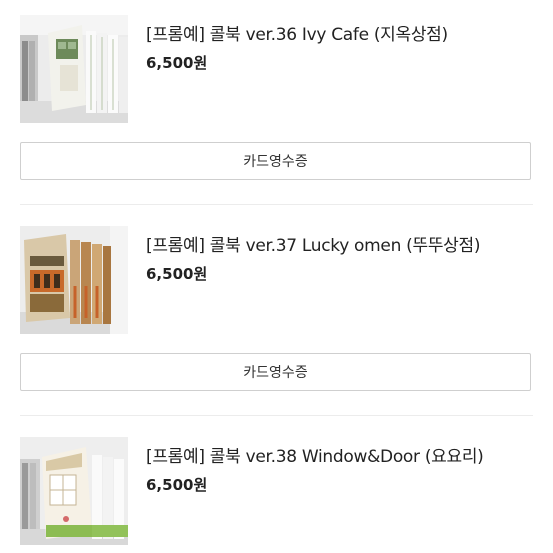 This screenshot has width=553, height=553. Describe the element at coordinates (313, 243) in the screenshot. I see `product-name: [프롬예] 콜북 ver.37 Lucky omen (뚜뚜상점)` at that location.